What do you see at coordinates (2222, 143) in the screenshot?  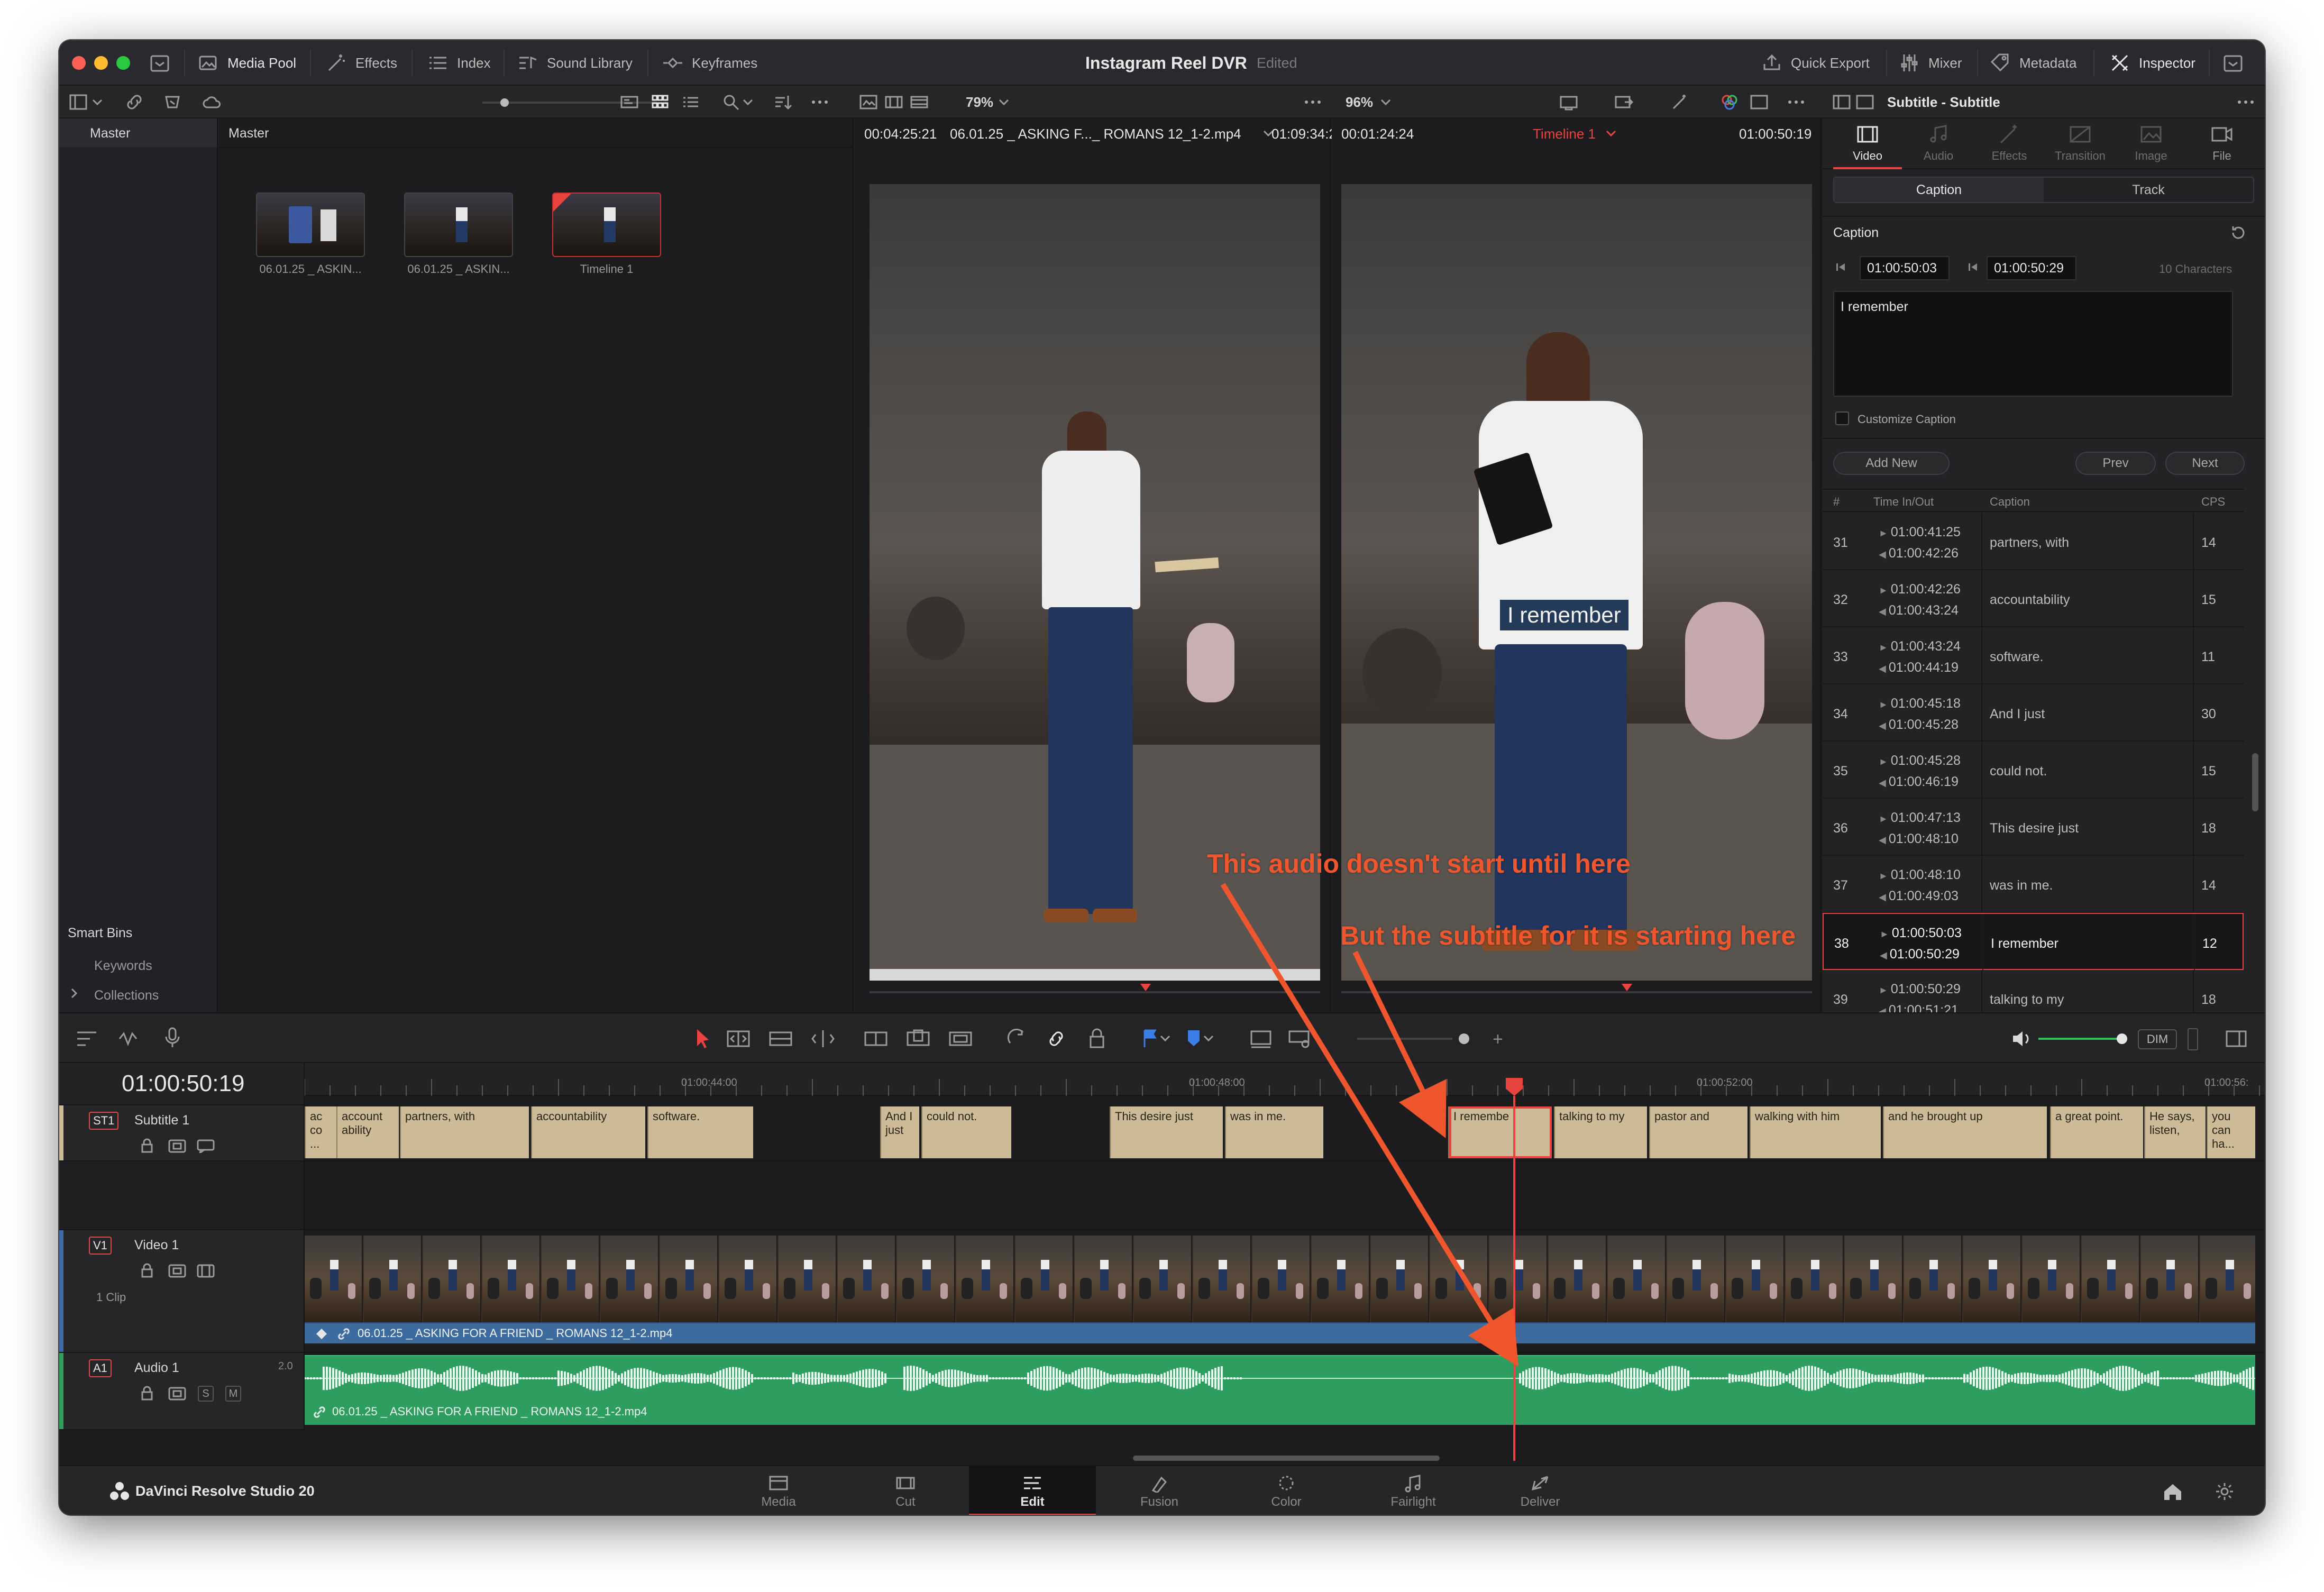 I see `tab-file: File` at bounding box center [2222, 143].